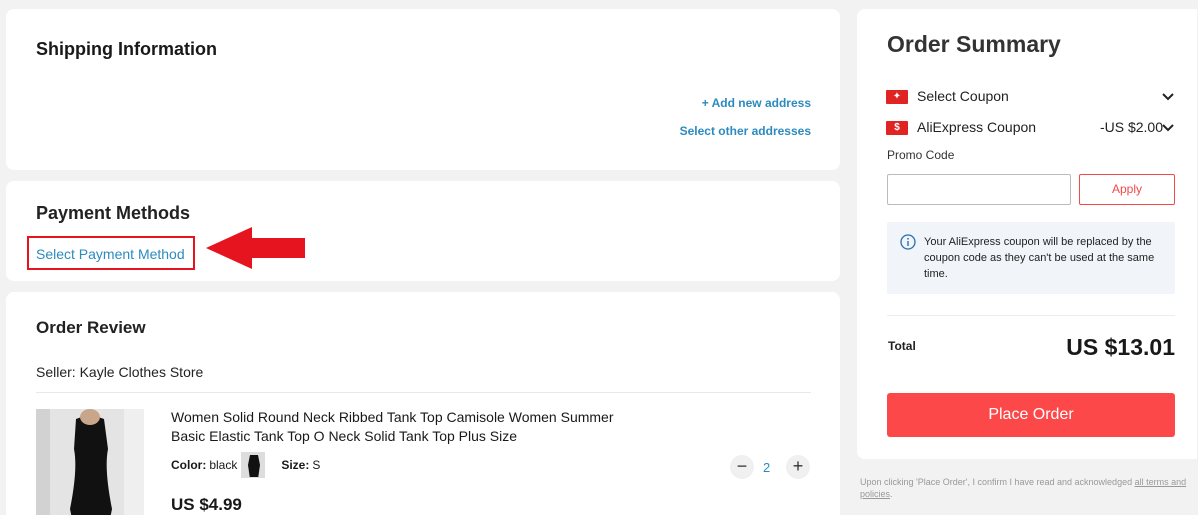 The width and height of the screenshot is (1198, 515). Describe the element at coordinates (767, 467) in the screenshot. I see `quantity-value: 2` at that location.